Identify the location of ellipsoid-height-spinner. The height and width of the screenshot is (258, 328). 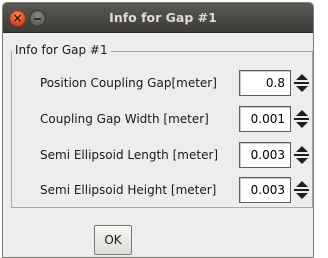
(301, 190).